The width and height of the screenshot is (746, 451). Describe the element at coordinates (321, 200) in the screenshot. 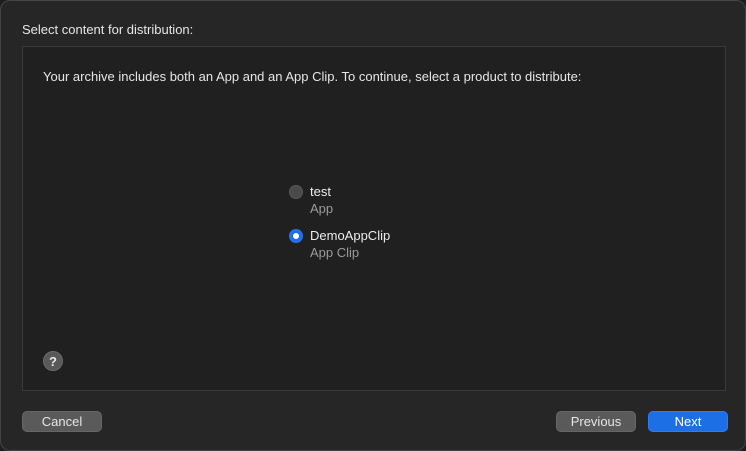

I see `option-text: test App` at that location.